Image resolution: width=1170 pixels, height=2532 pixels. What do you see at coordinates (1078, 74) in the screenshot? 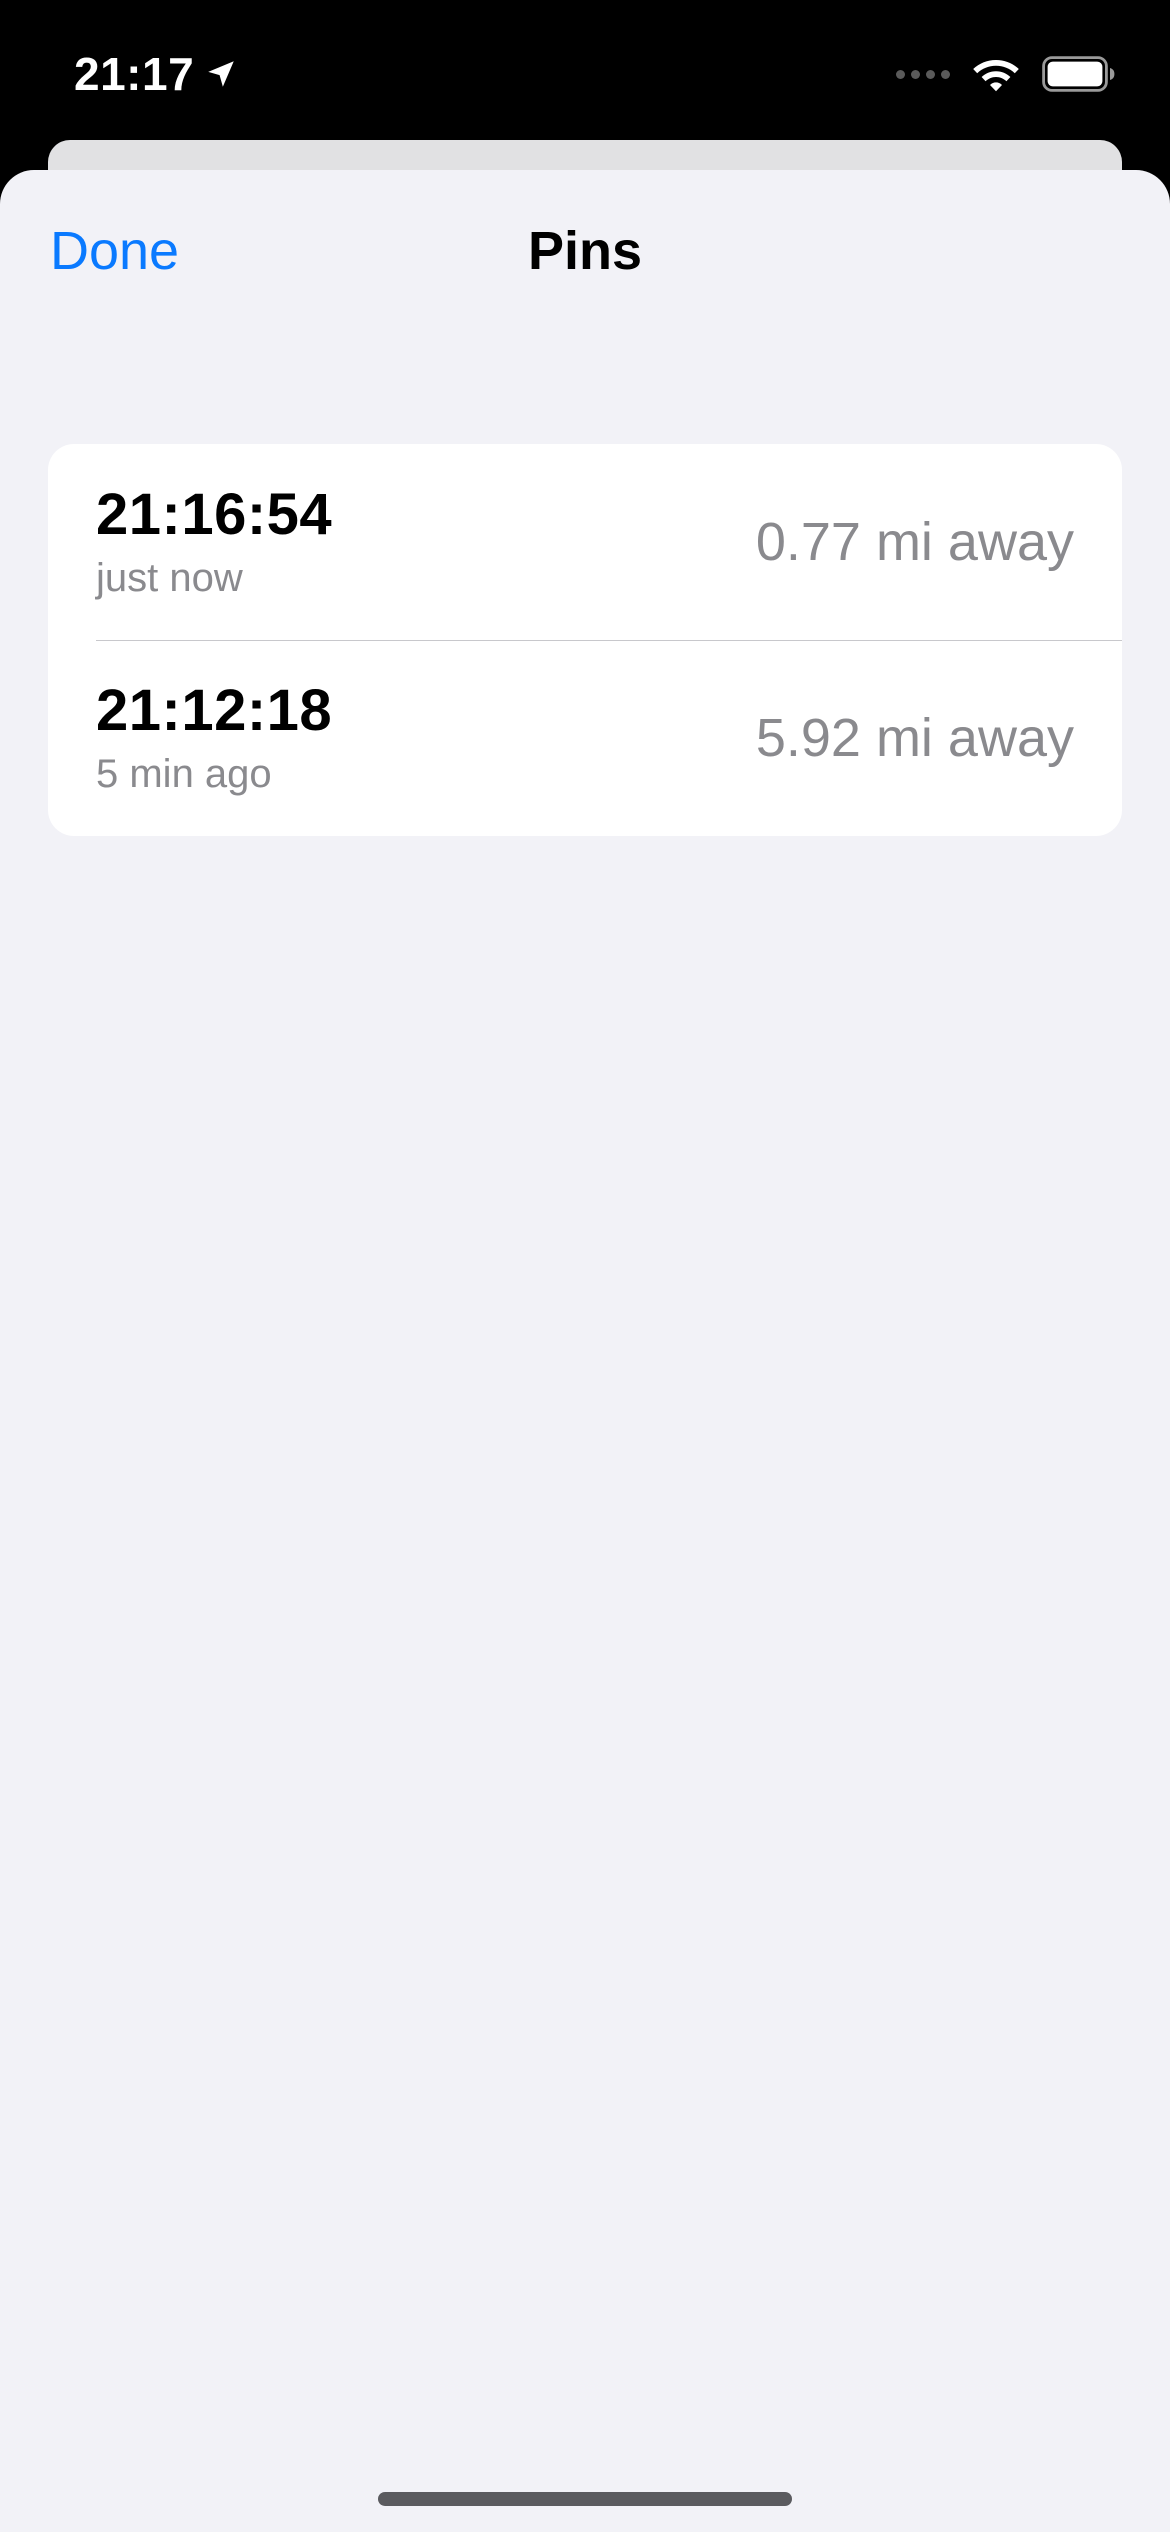
I see `battery-icon` at bounding box center [1078, 74].